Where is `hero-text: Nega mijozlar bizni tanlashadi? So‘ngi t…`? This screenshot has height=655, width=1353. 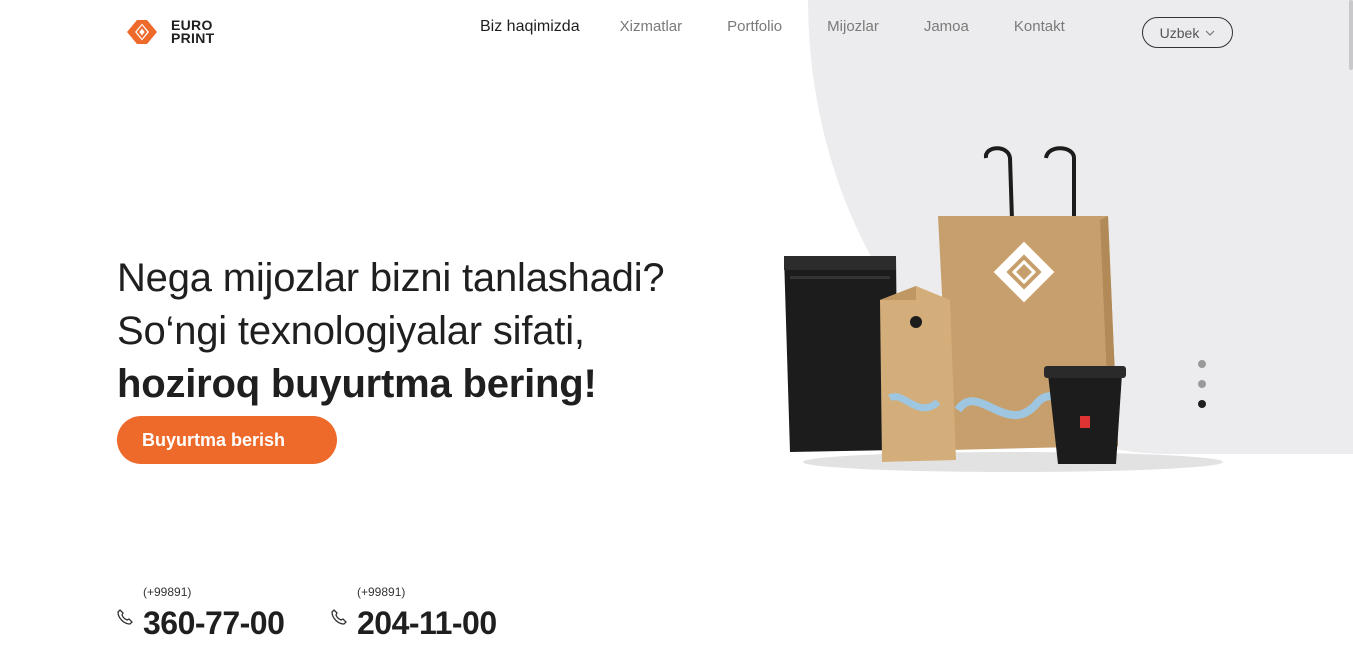
hero-text: Nega mijozlar bizni tanlashadi? So‘ngi t… is located at coordinates (391, 331).